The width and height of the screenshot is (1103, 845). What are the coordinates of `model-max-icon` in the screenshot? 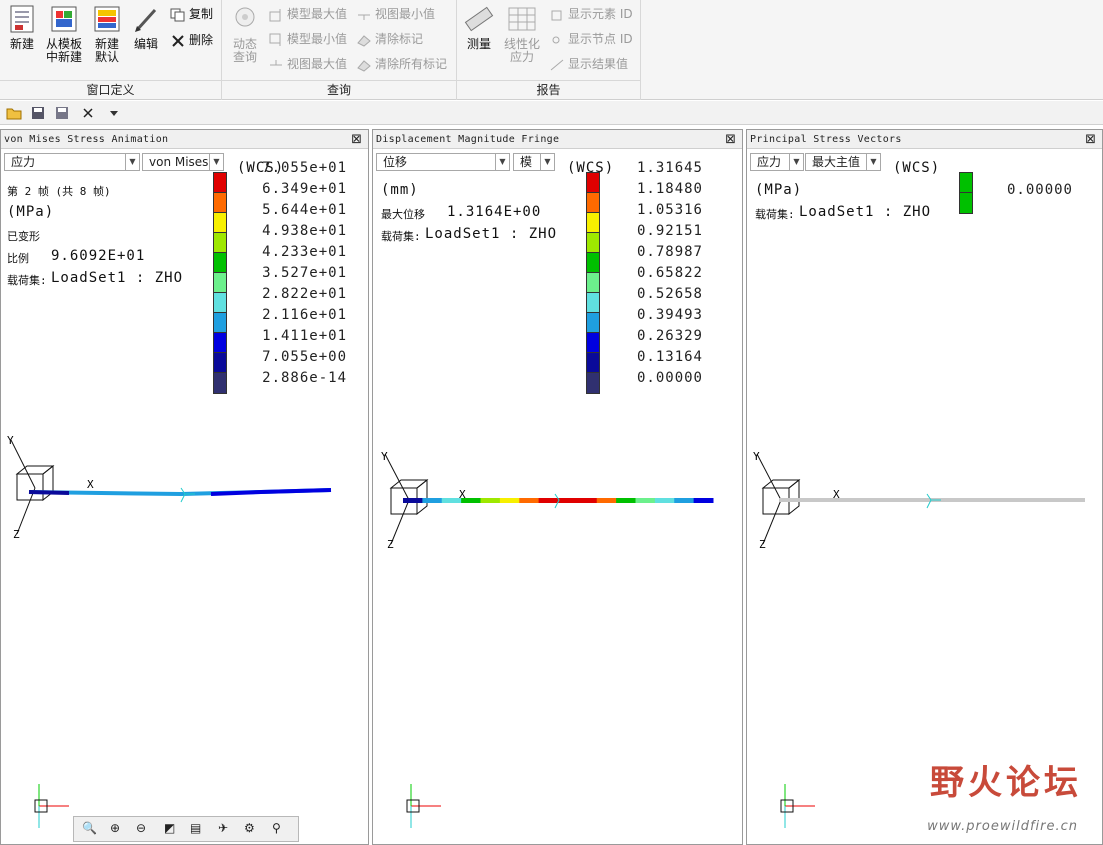 It's located at (275, 14).